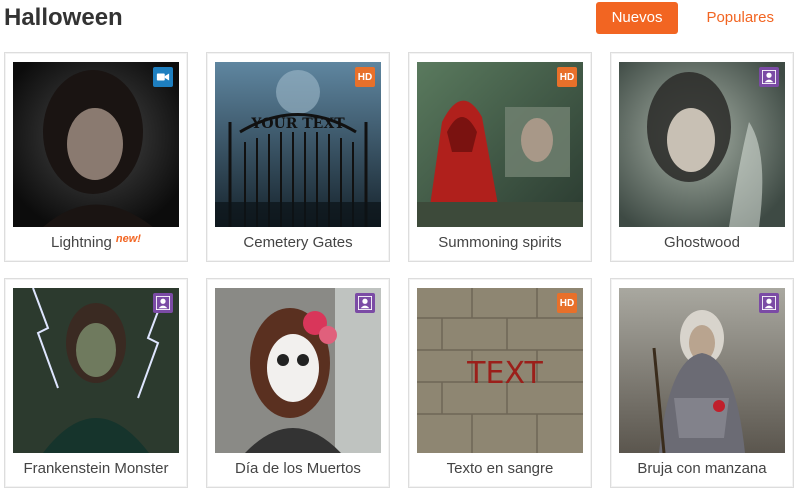  Describe the element at coordinates (63, 17) in the screenshot. I see `page-title: Halloween` at that location.